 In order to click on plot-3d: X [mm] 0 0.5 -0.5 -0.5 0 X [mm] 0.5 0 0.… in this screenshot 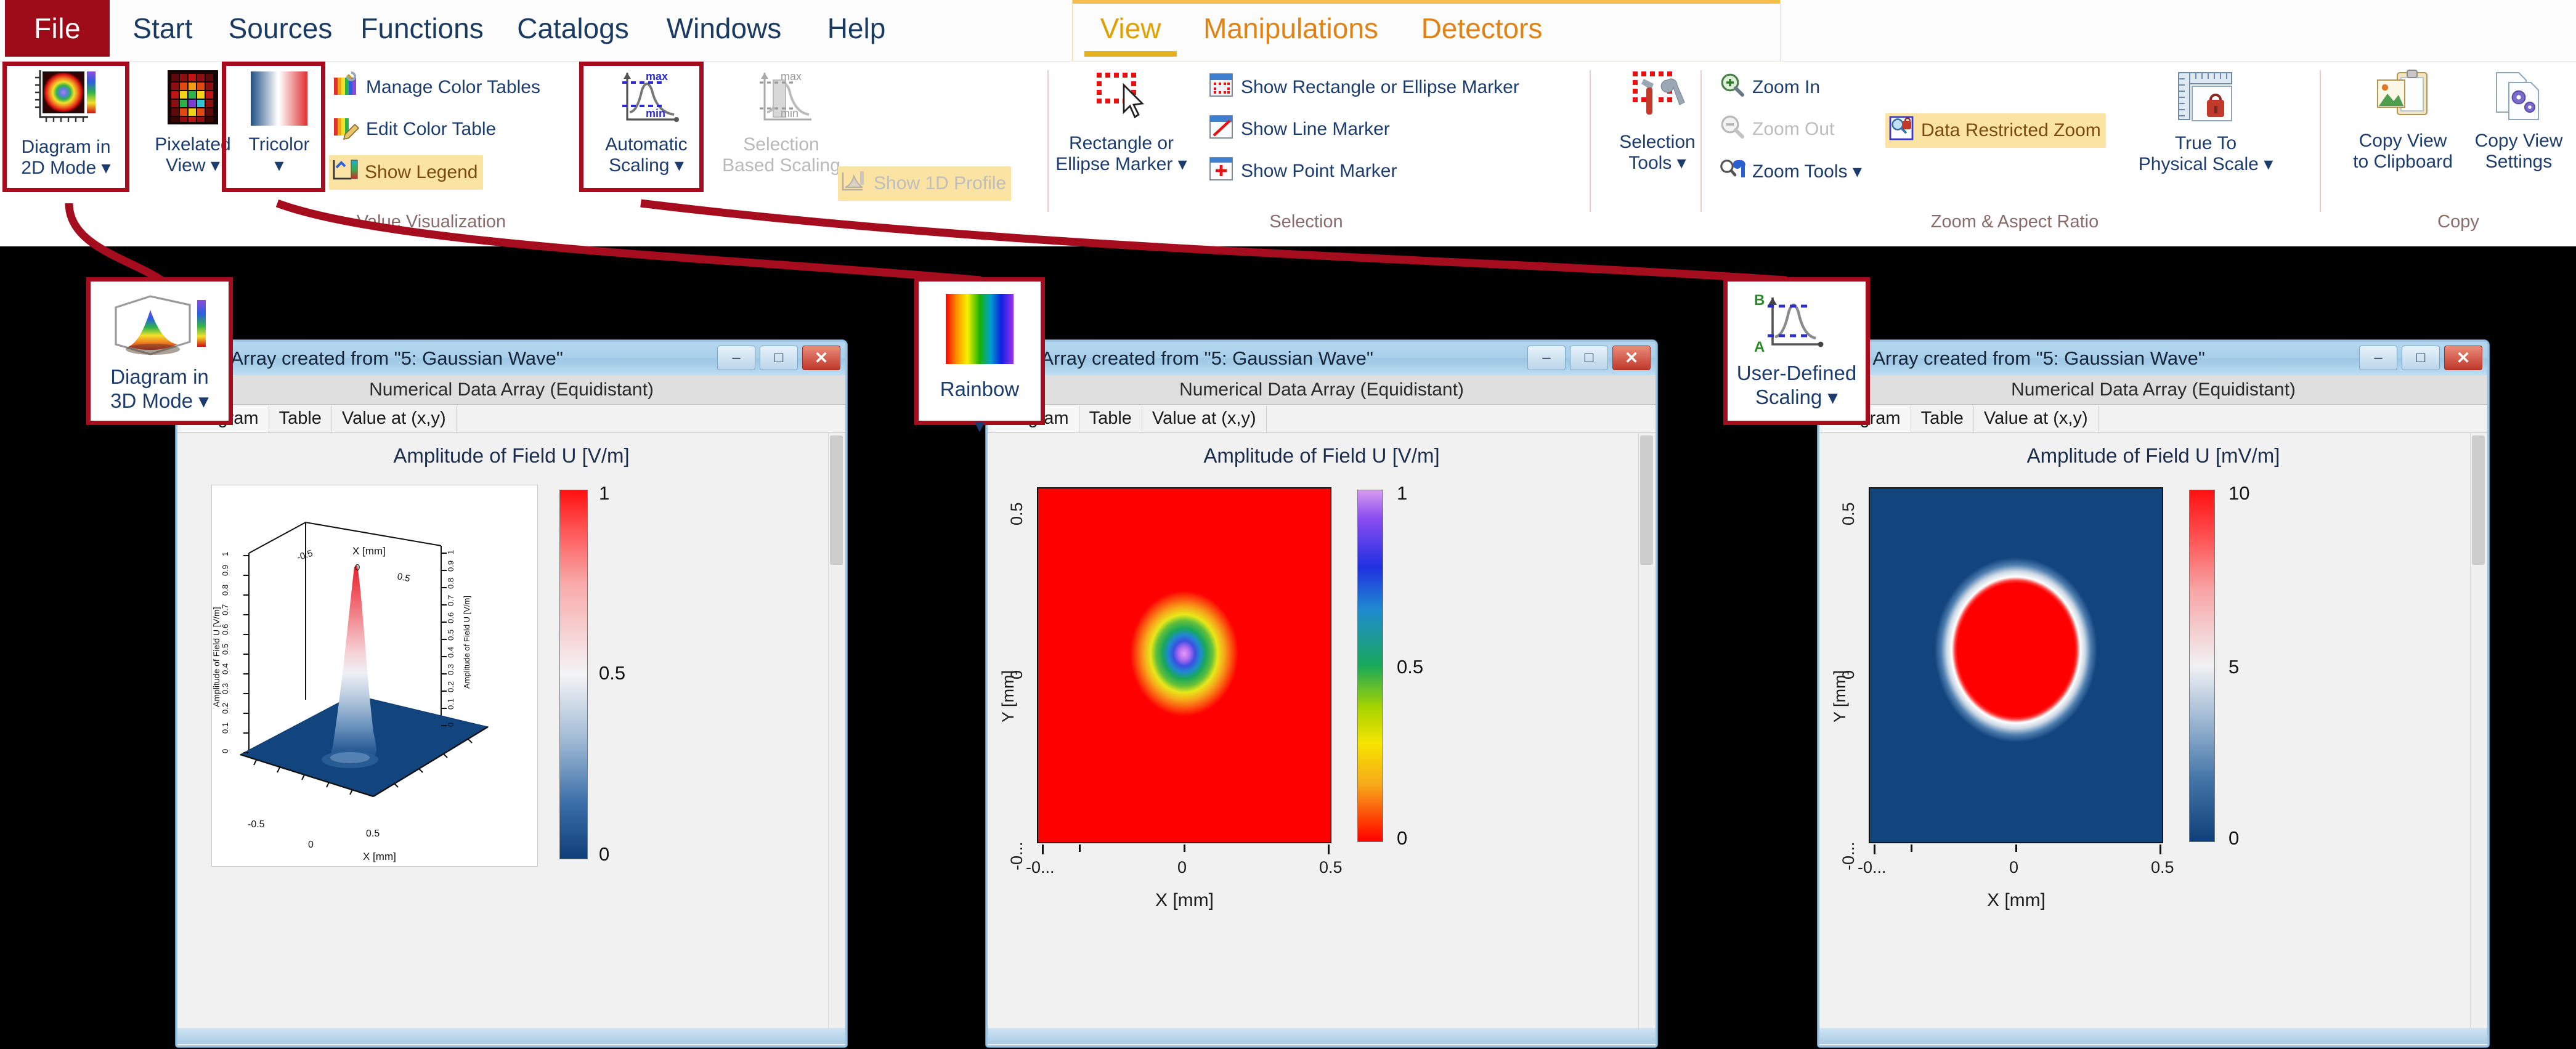, I will do `click(511, 760)`.